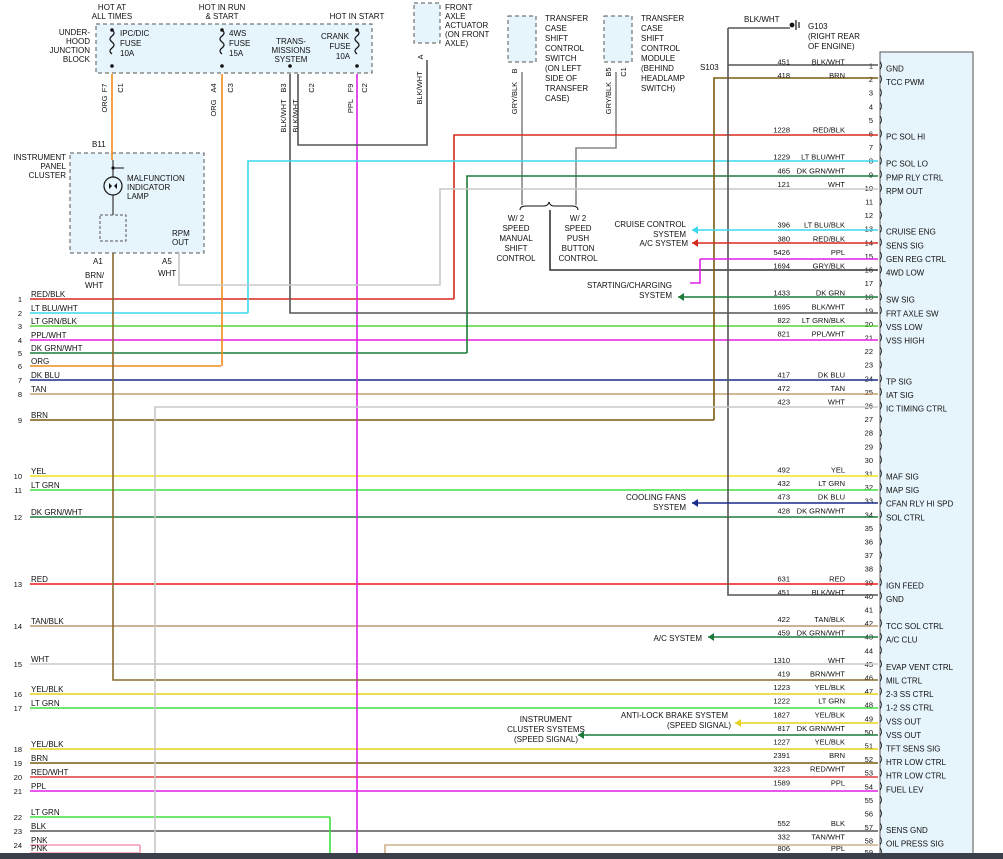 This screenshot has height=859, width=1003. Describe the element at coordinates (781, 252) in the screenshot. I see `circuit-number: 5426` at that location.